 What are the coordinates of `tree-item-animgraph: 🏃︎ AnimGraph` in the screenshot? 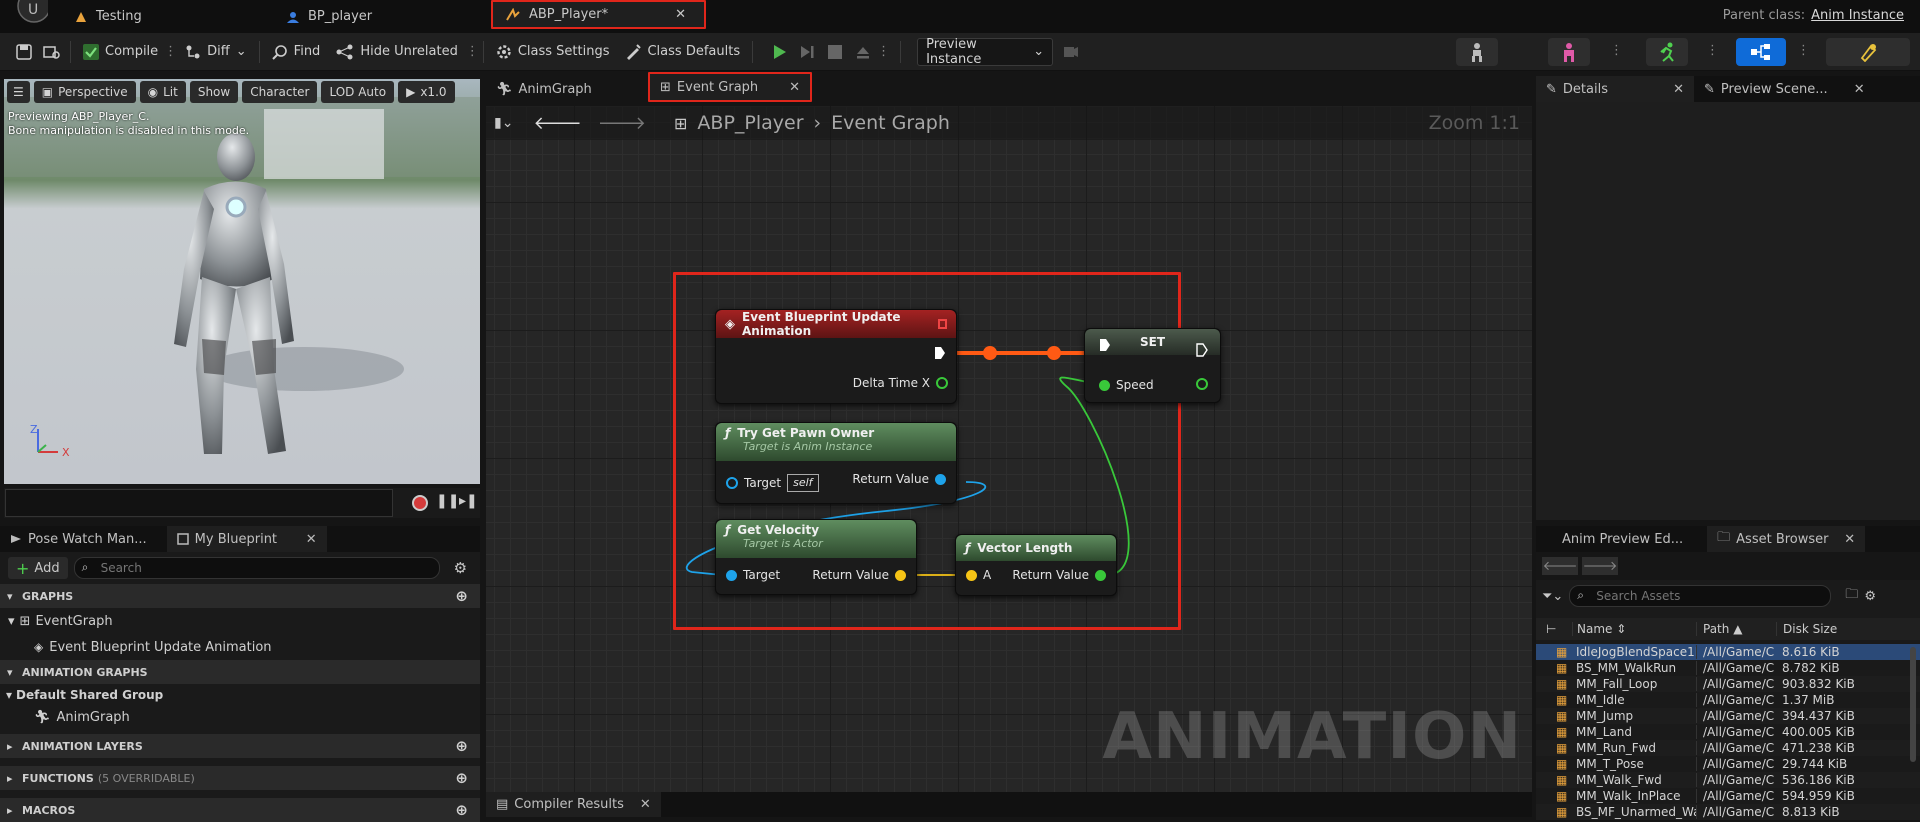 It's located at (240, 717).